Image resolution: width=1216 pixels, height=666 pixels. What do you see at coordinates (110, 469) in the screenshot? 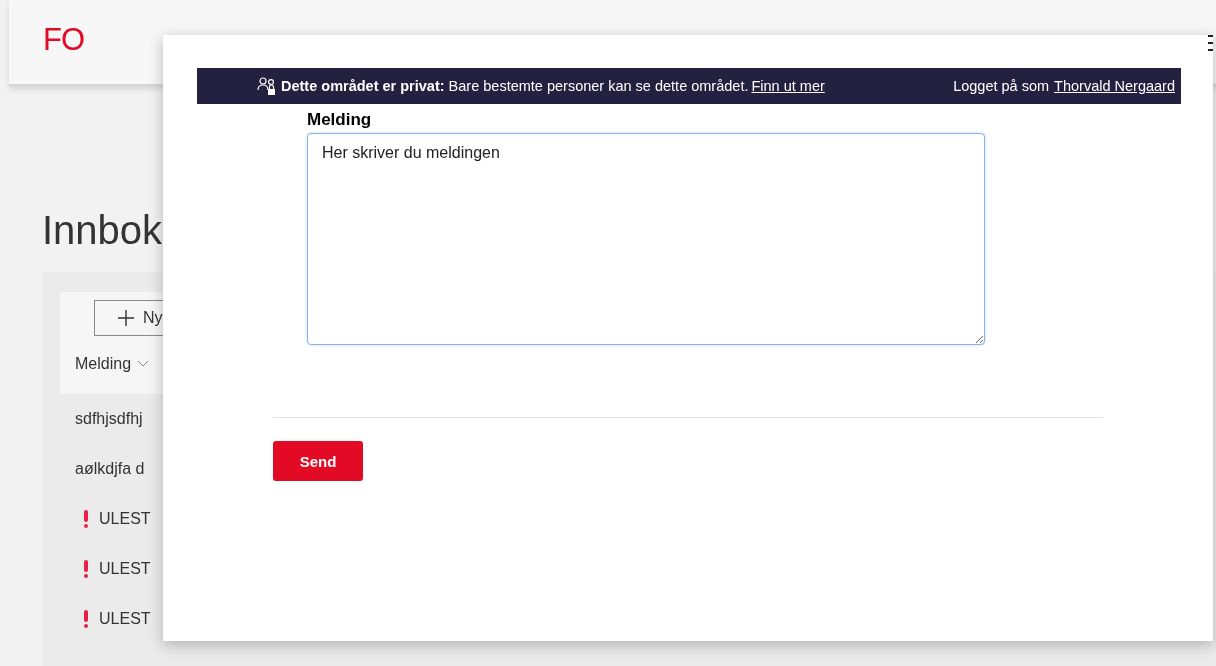
I see `message-text: aølkdjfa d` at bounding box center [110, 469].